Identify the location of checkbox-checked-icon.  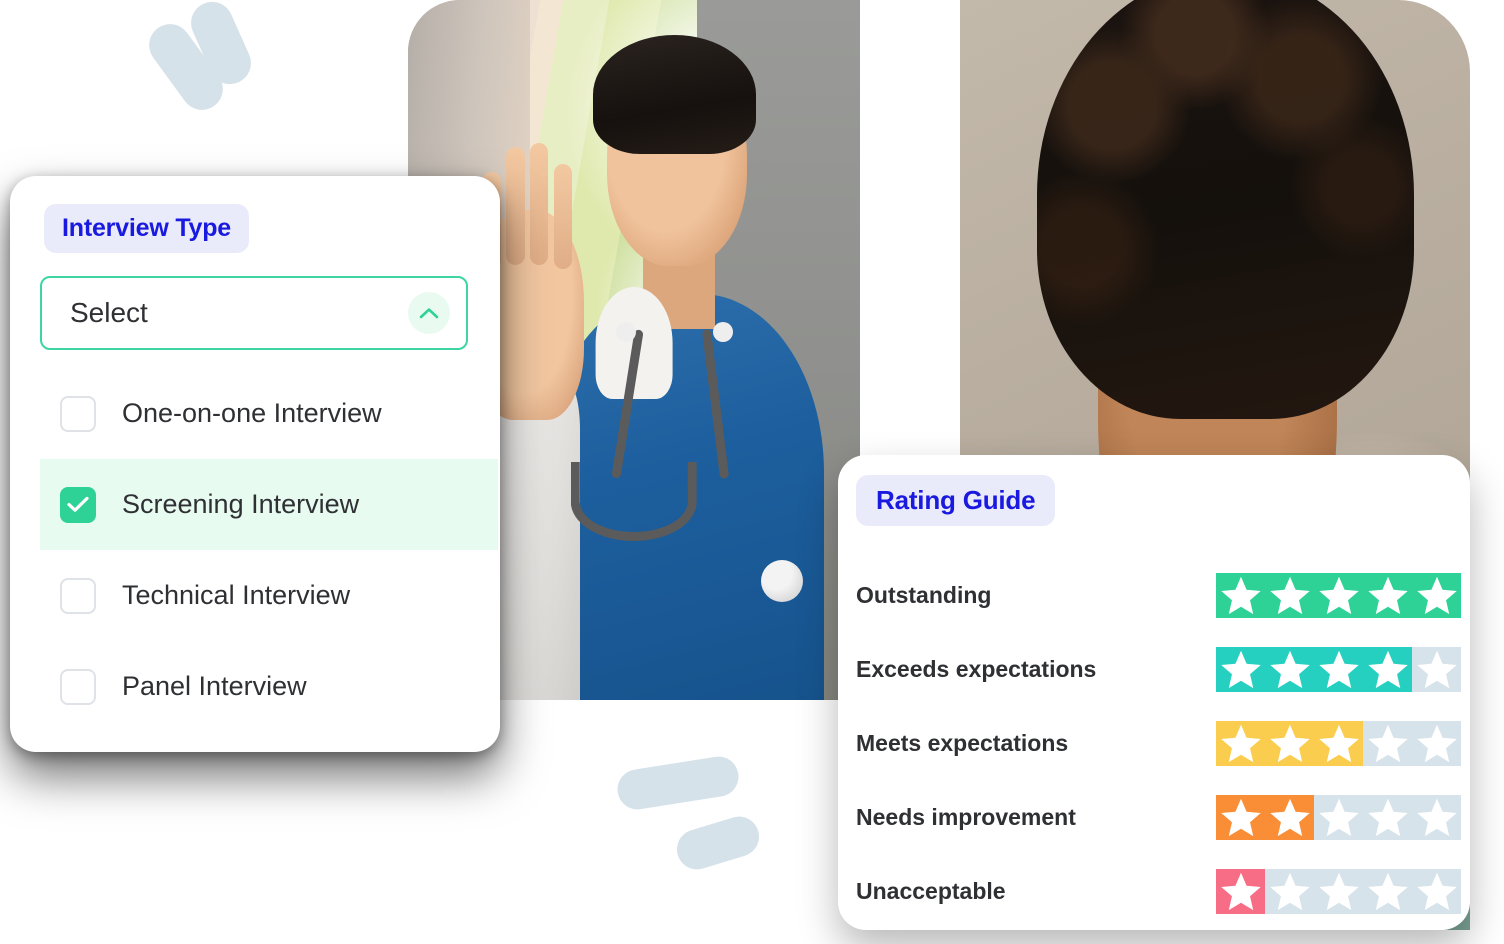
(78, 504).